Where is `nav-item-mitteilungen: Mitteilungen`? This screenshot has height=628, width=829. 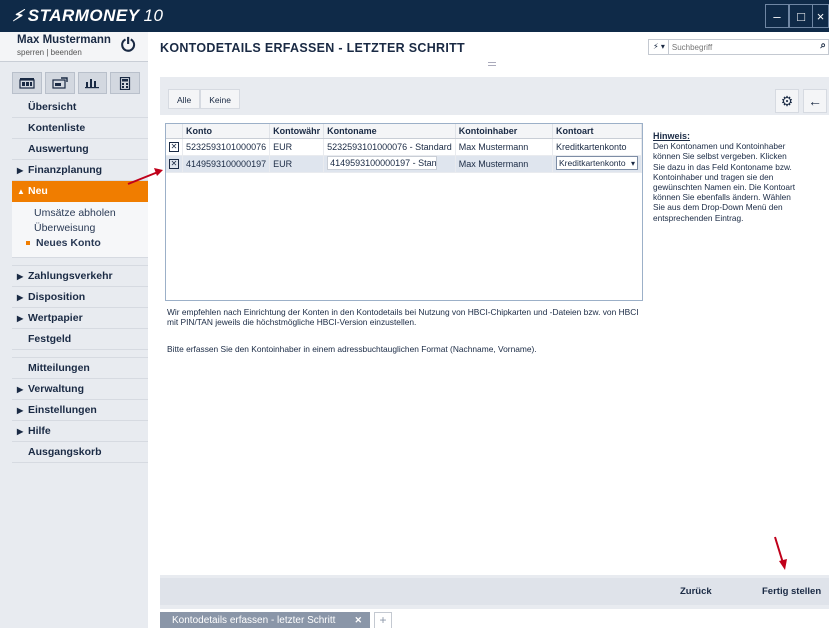
nav-item-mitteilungen: Mitteilungen is located at coordinates (80, 368).